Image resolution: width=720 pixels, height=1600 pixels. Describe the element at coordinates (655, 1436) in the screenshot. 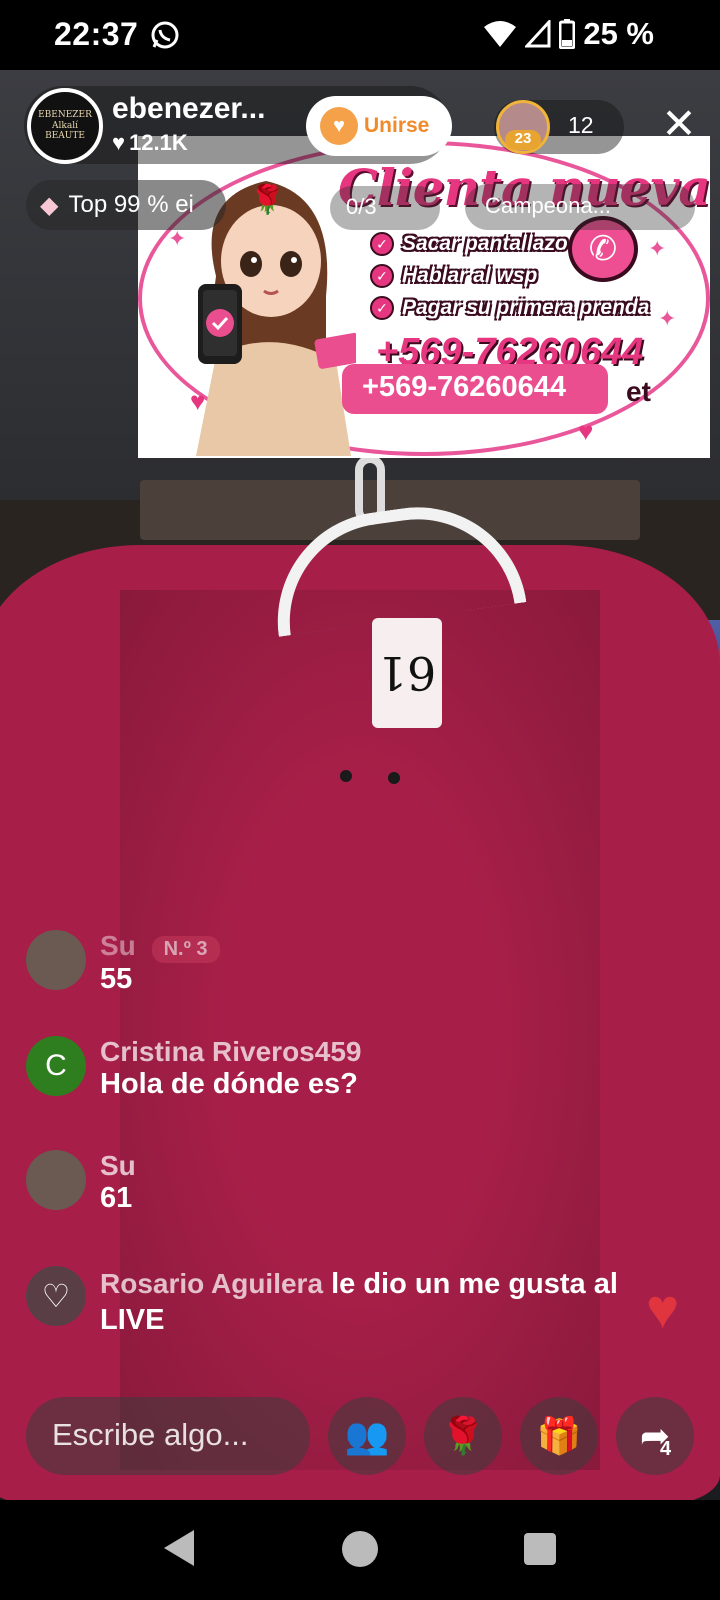

I see `share-icon: ➦` at that location.